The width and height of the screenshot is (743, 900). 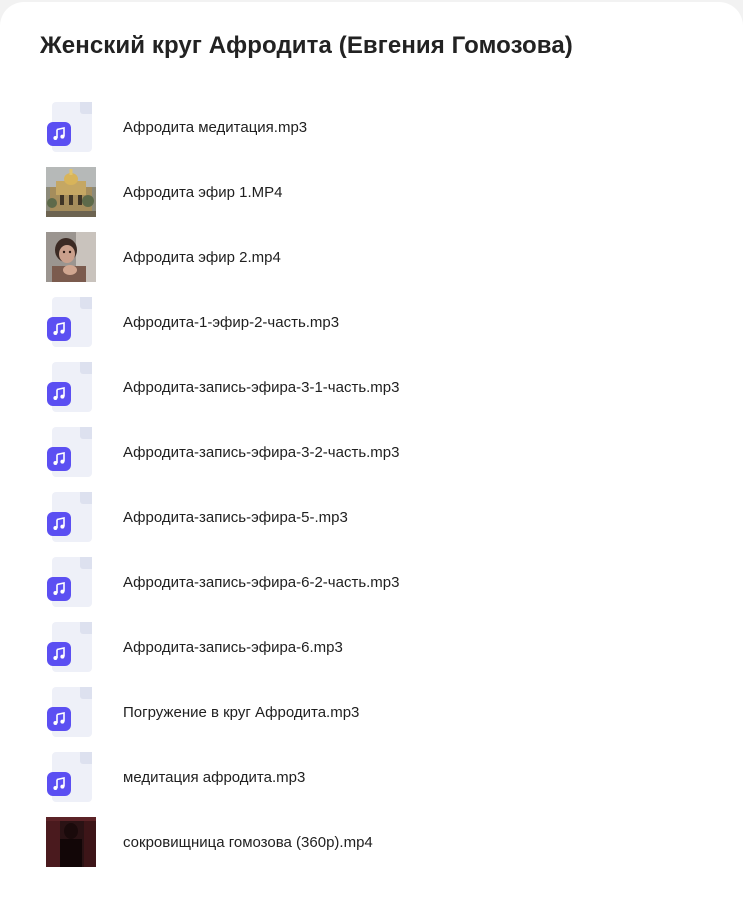 What do you see at coordinates (241, 712) in the screenshot?
I see `file-name: Погружение в круг Афродита.mp3` at bounding box center [241, 712].